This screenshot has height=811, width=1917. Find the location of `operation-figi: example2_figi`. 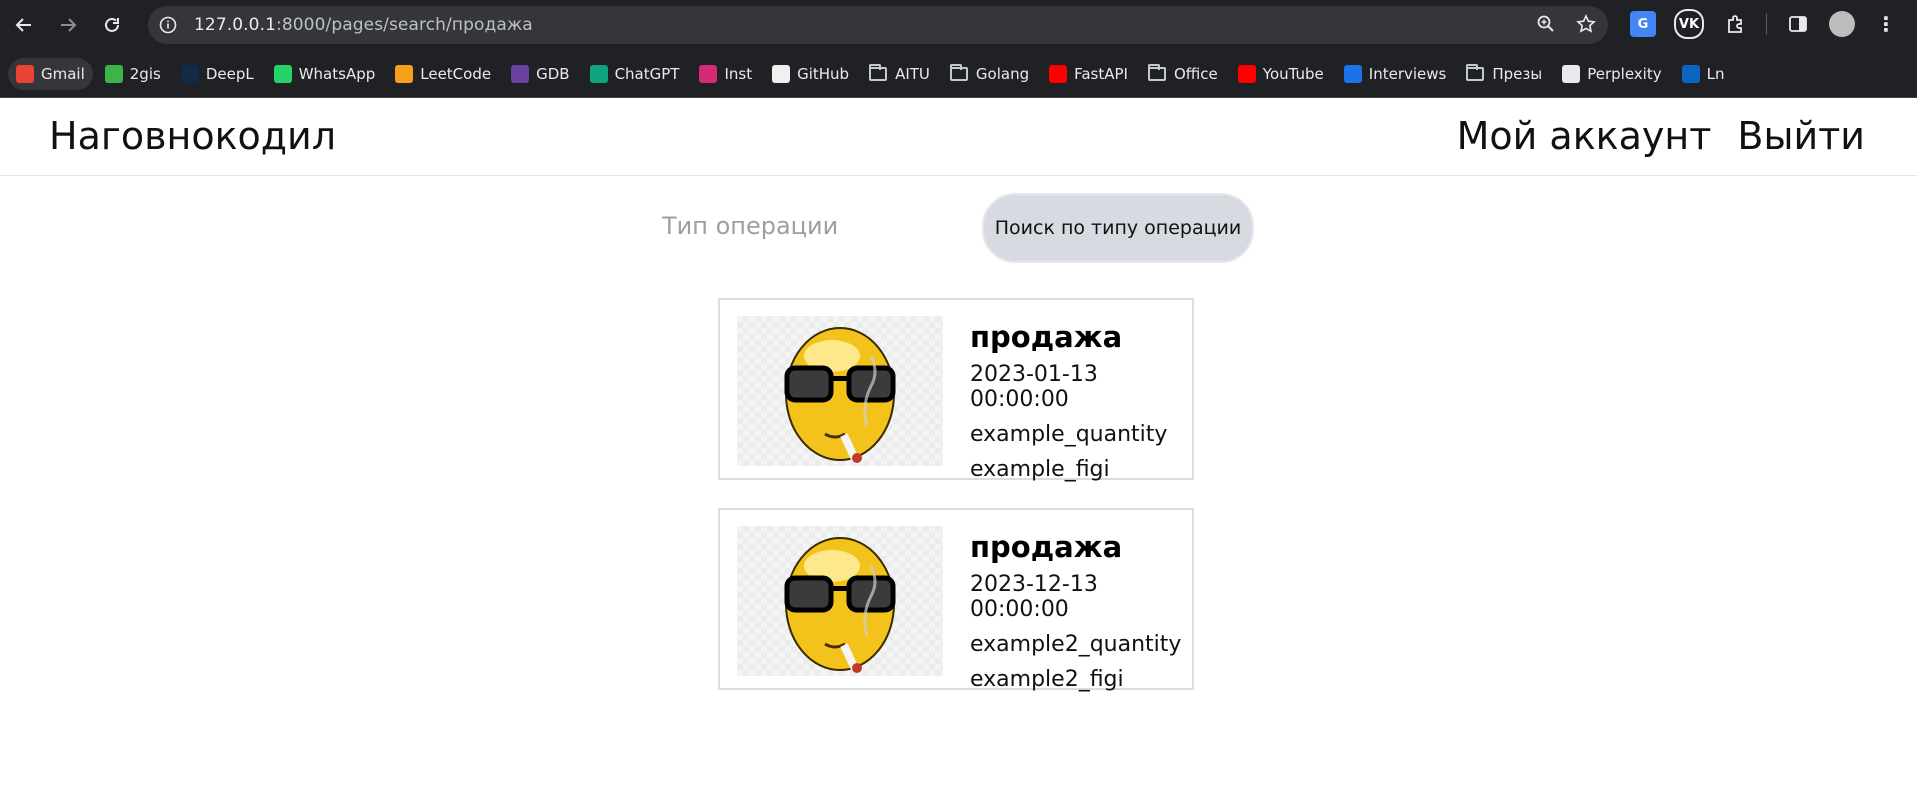

operation-figi: example2_figi is located at coordinates (1047, 679).